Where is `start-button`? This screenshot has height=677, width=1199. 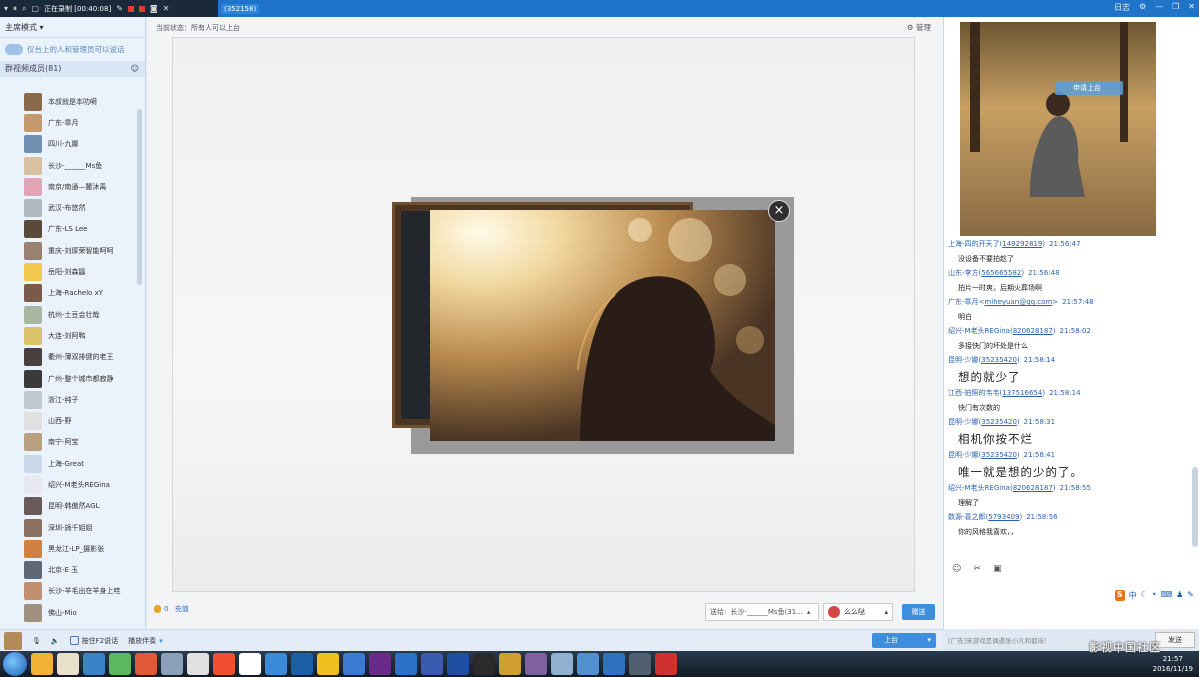
start-button is located at coordinates (15, 664).